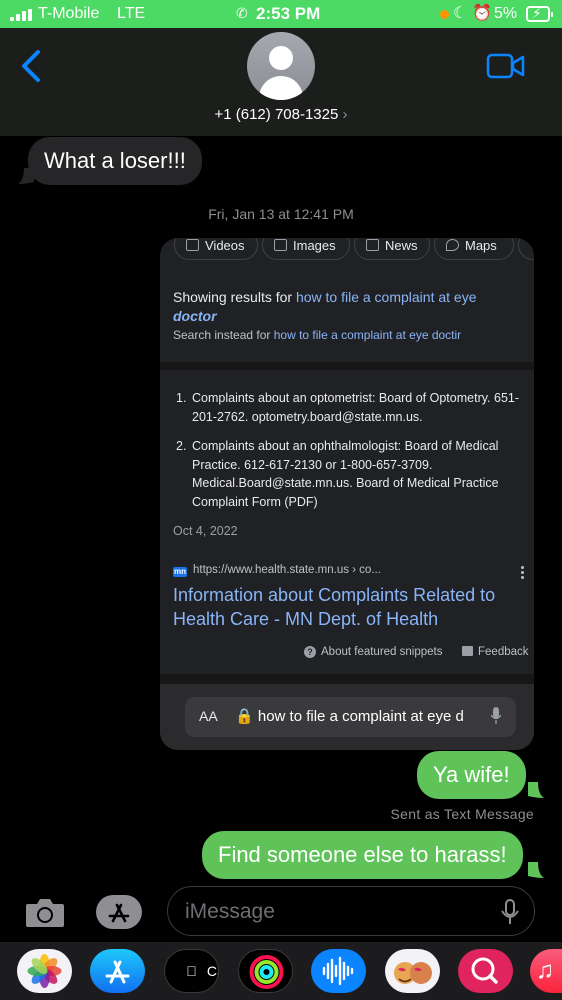 This screenshot has width=562, height=1000. Describe the element at coordinates (117, 971) in the screenshot. I see `app-store-app-icon` at that location.